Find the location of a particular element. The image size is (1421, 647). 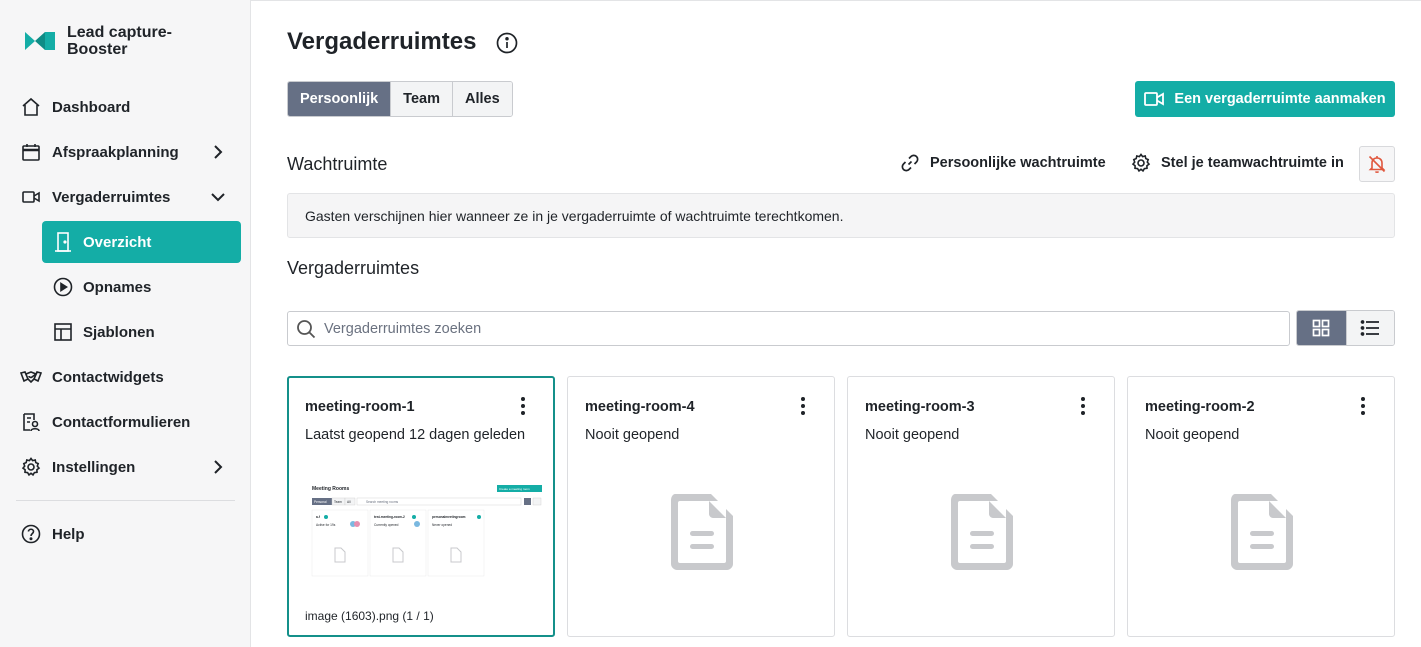

door-icon is located at coordinates (63, 242).